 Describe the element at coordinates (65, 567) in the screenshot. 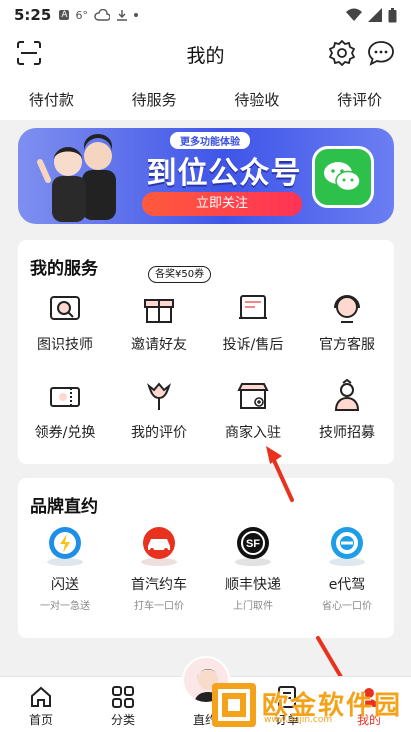

I see `brand-shansong: 闪送 一对一急送` at that location.